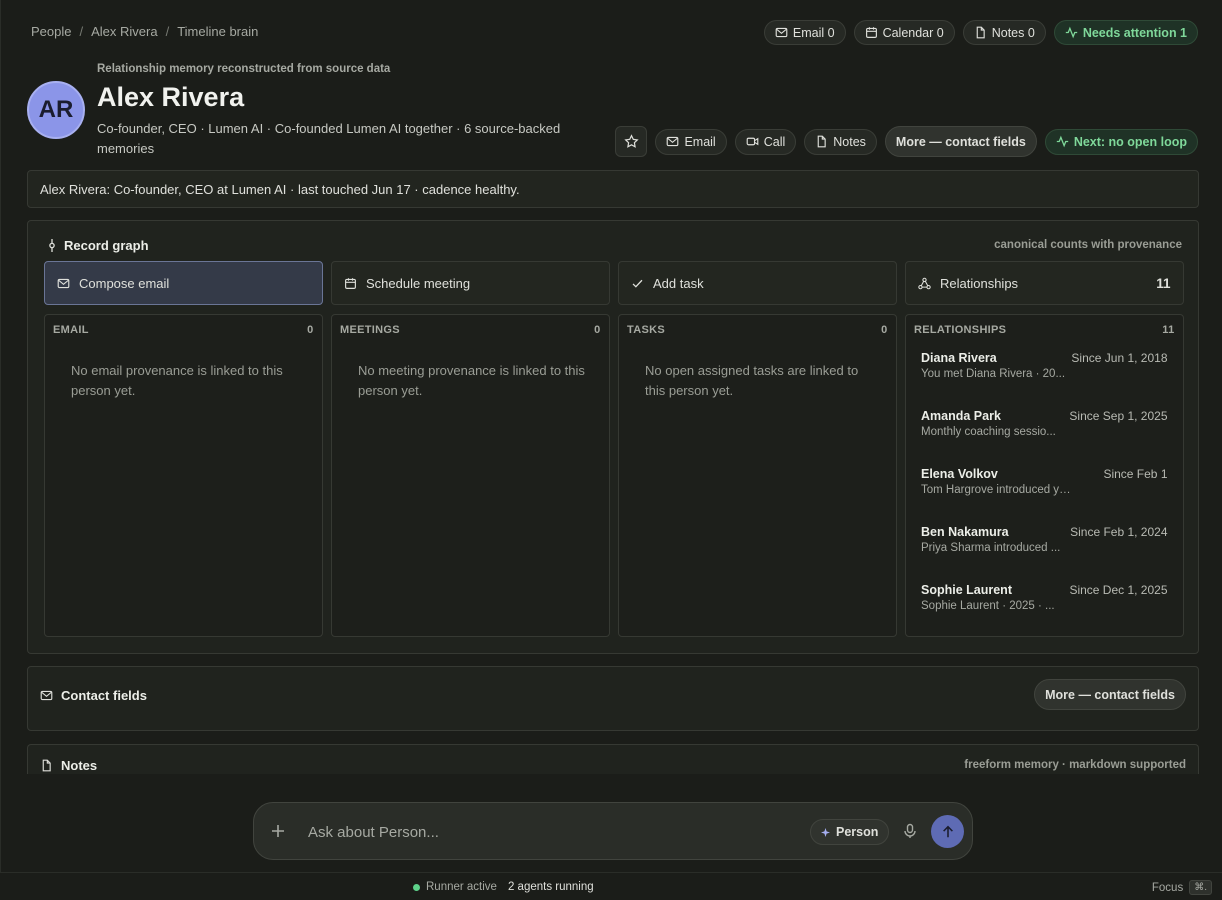 Image resolution: width=1222 pixels, height=900 pixels. What do you see at coordinates (1200, 887) in the screenshot?
I see `focus-shortcut: ⌘.` at bounding box center [1200, 887].